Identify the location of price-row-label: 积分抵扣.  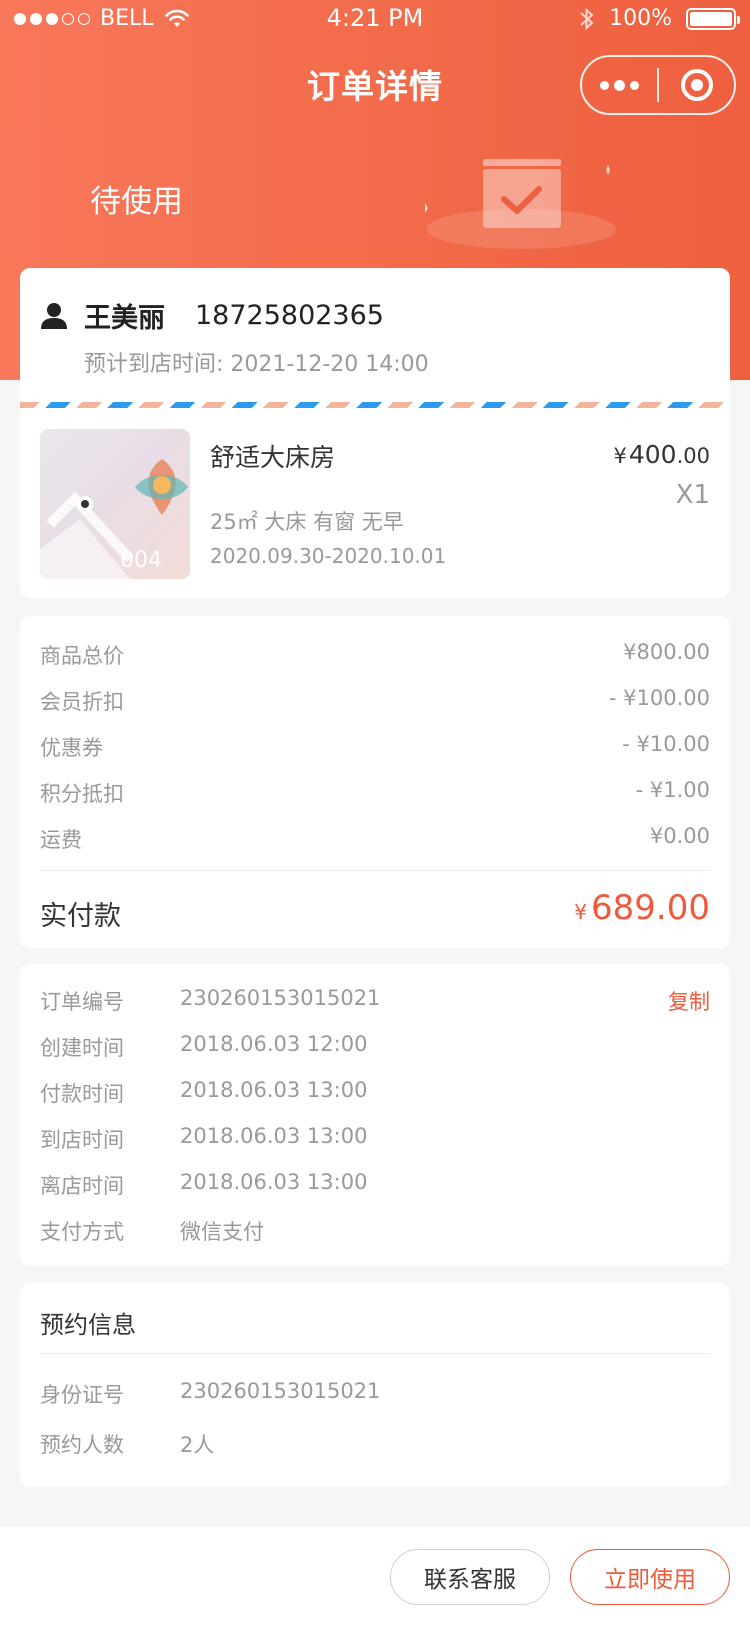
(82, 794).